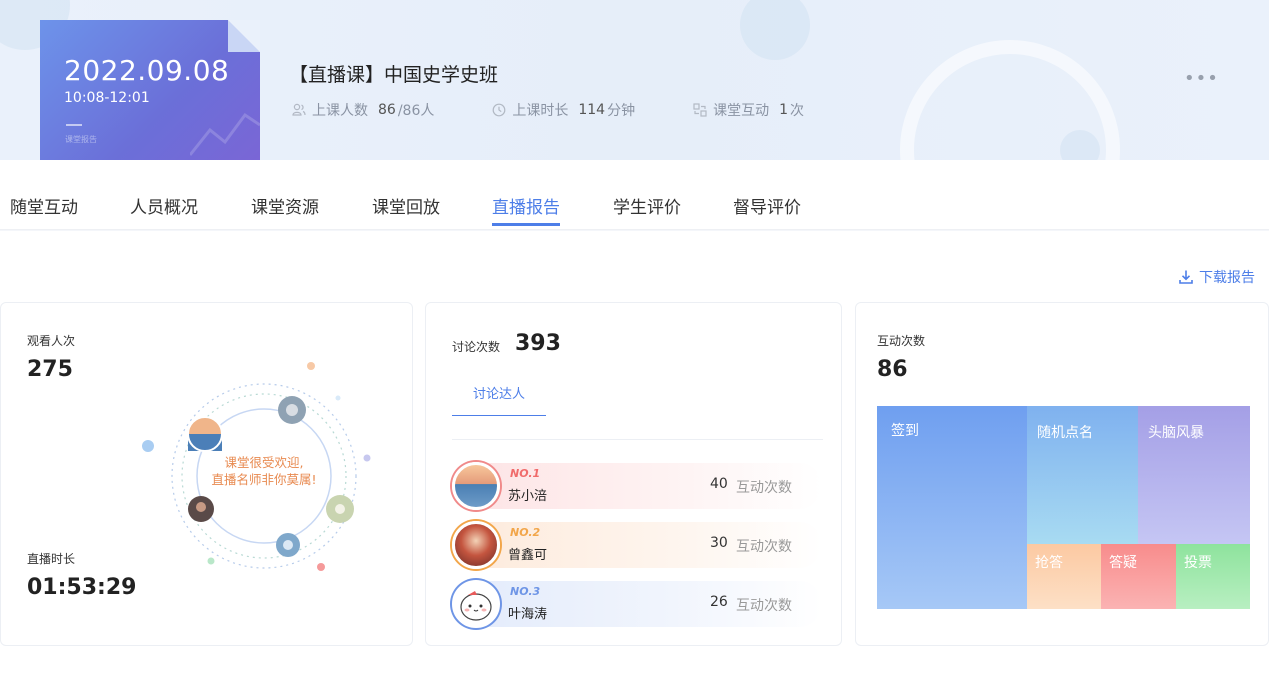  I want to click on stat-duration-value: 114, so click(592, 110).